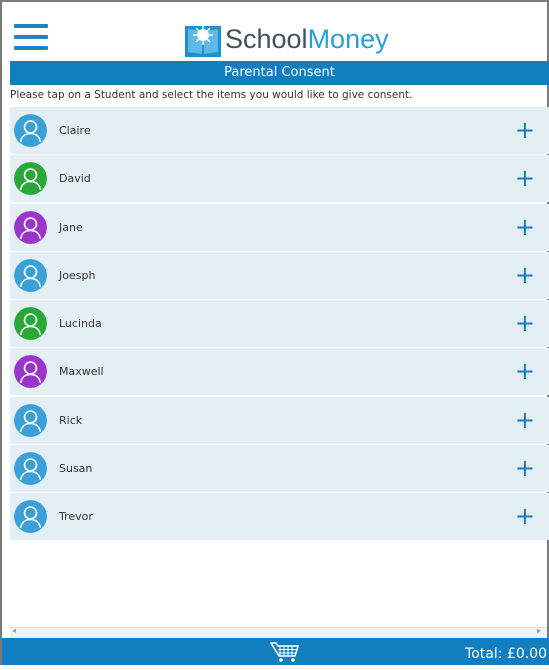  I want to click on footer-bar: Total: £0.00, so click(275, 651).